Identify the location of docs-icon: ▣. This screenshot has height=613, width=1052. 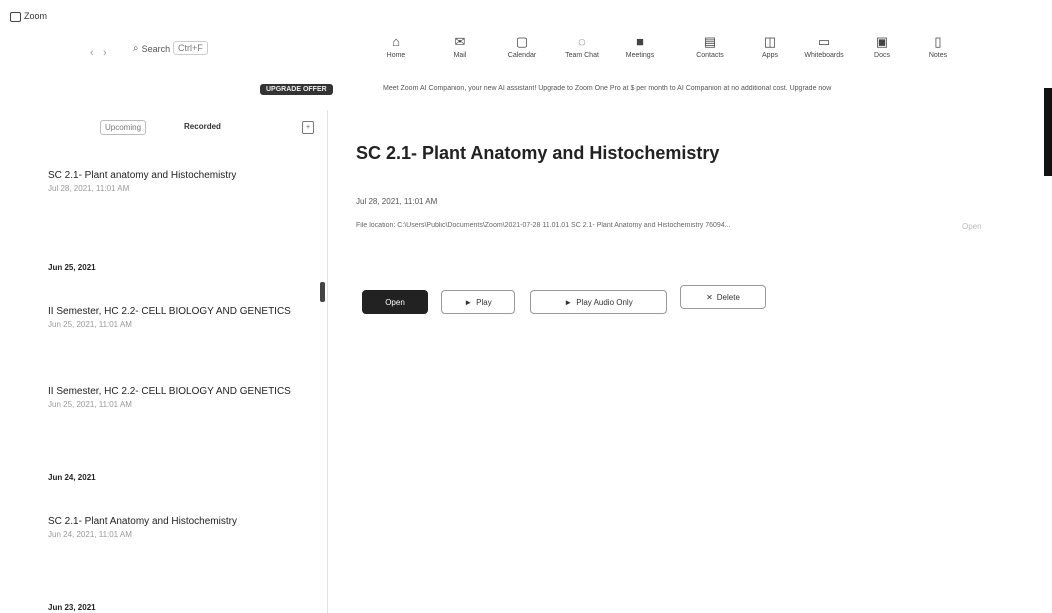
(882, 41).